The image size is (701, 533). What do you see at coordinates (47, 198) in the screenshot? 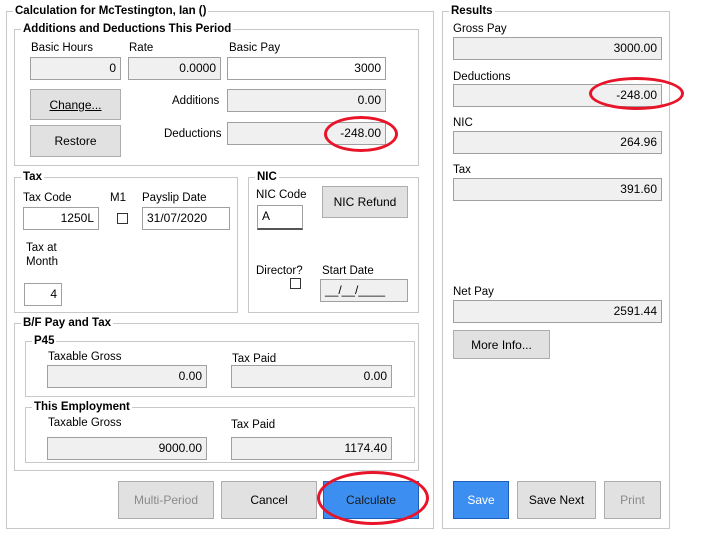
I see `tax-code-label: Tax Code` at bounding box center [47, 198].